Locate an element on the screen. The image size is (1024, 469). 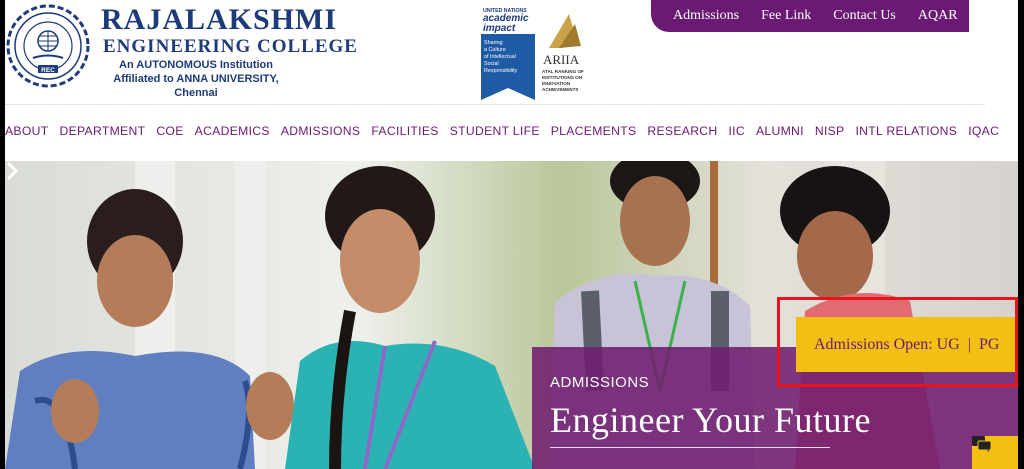
highlight-box is located at coordinates (897, 342).